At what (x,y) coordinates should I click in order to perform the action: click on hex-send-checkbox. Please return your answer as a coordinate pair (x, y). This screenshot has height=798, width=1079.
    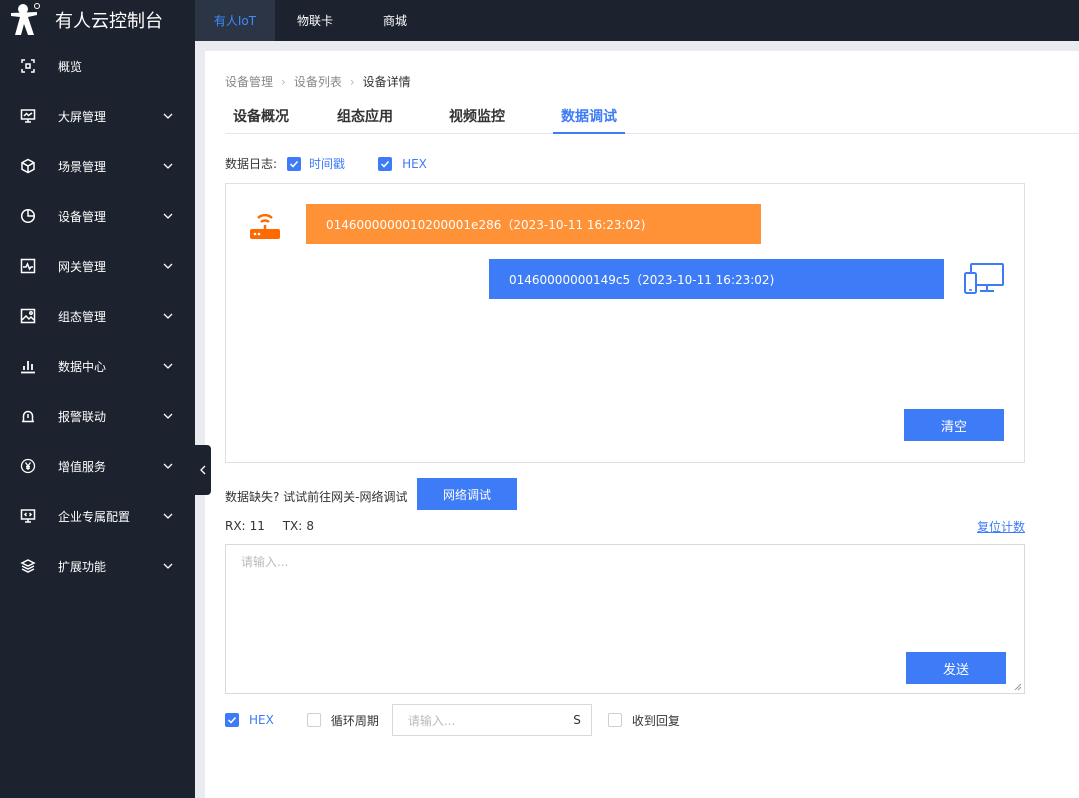
    Looking at the image, I should click on (232, 720).